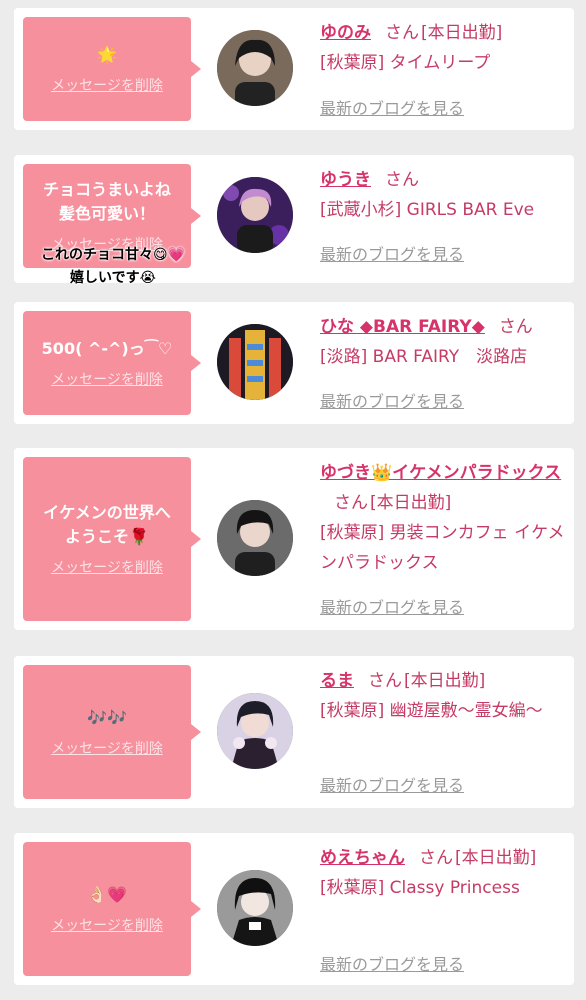  What do you see at coordinates (107, 201) in the screenshot?
I see `message-text: チョコうまいよね 髪色可愛い！` at bounding box center [107, 201].